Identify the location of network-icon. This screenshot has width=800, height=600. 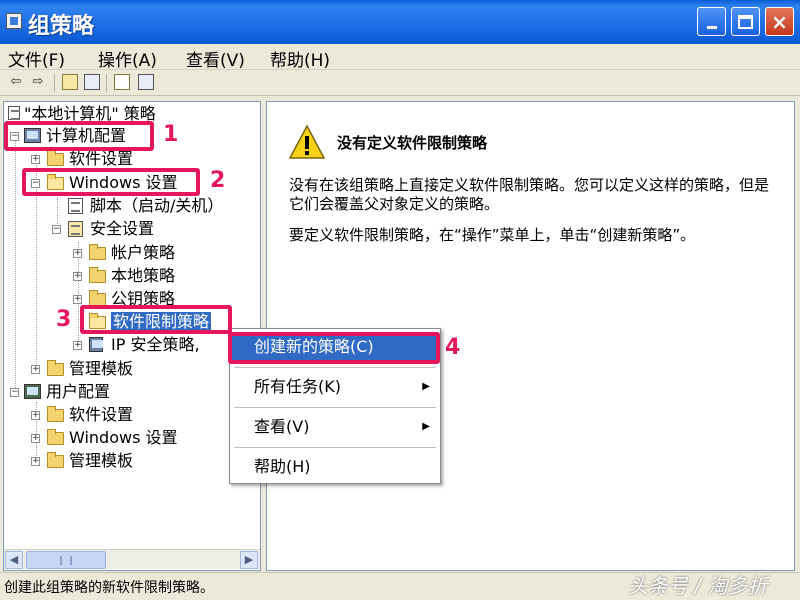
(96, 344).